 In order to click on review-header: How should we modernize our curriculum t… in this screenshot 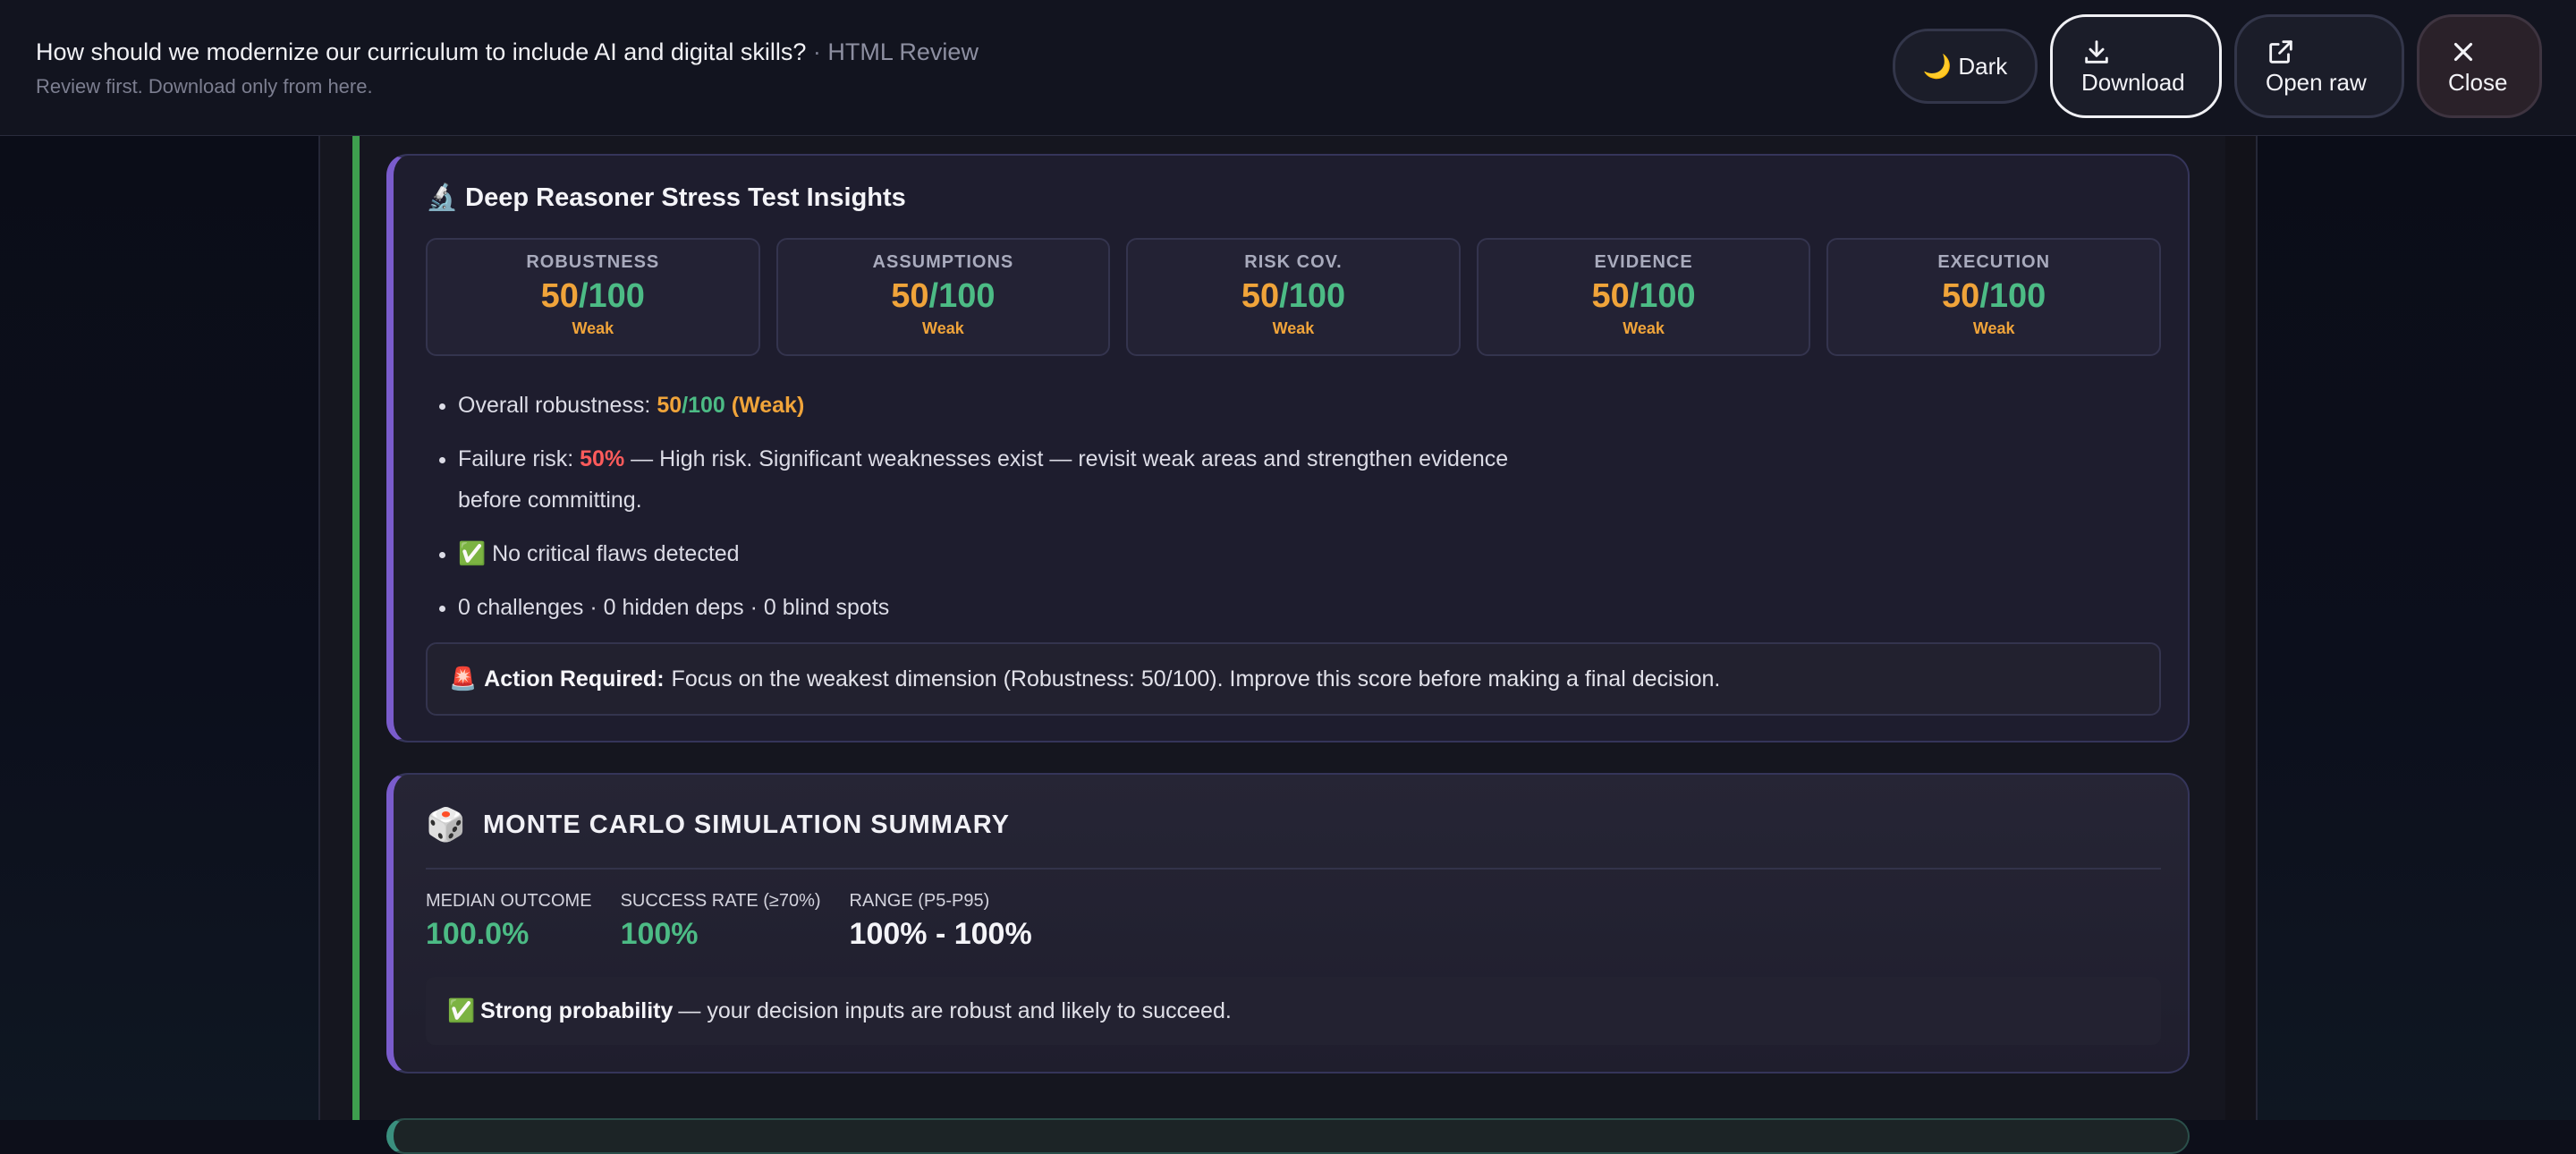, I will do `click(1288, 68)`.